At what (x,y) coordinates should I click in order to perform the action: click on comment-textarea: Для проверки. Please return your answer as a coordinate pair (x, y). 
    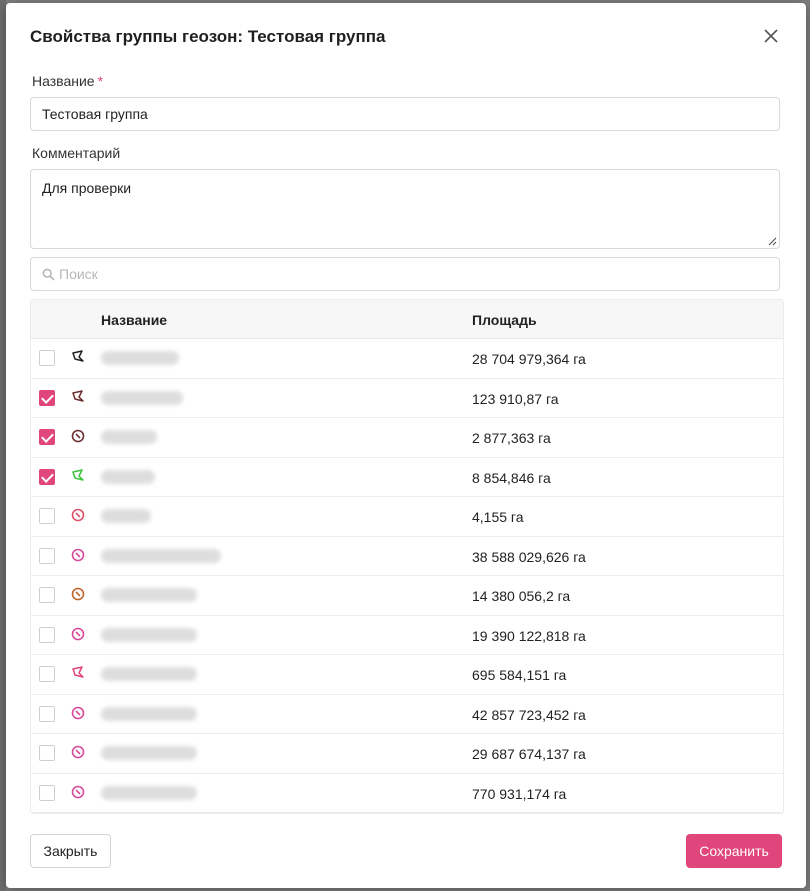
    Looking at the image, I should click on (405, 209).